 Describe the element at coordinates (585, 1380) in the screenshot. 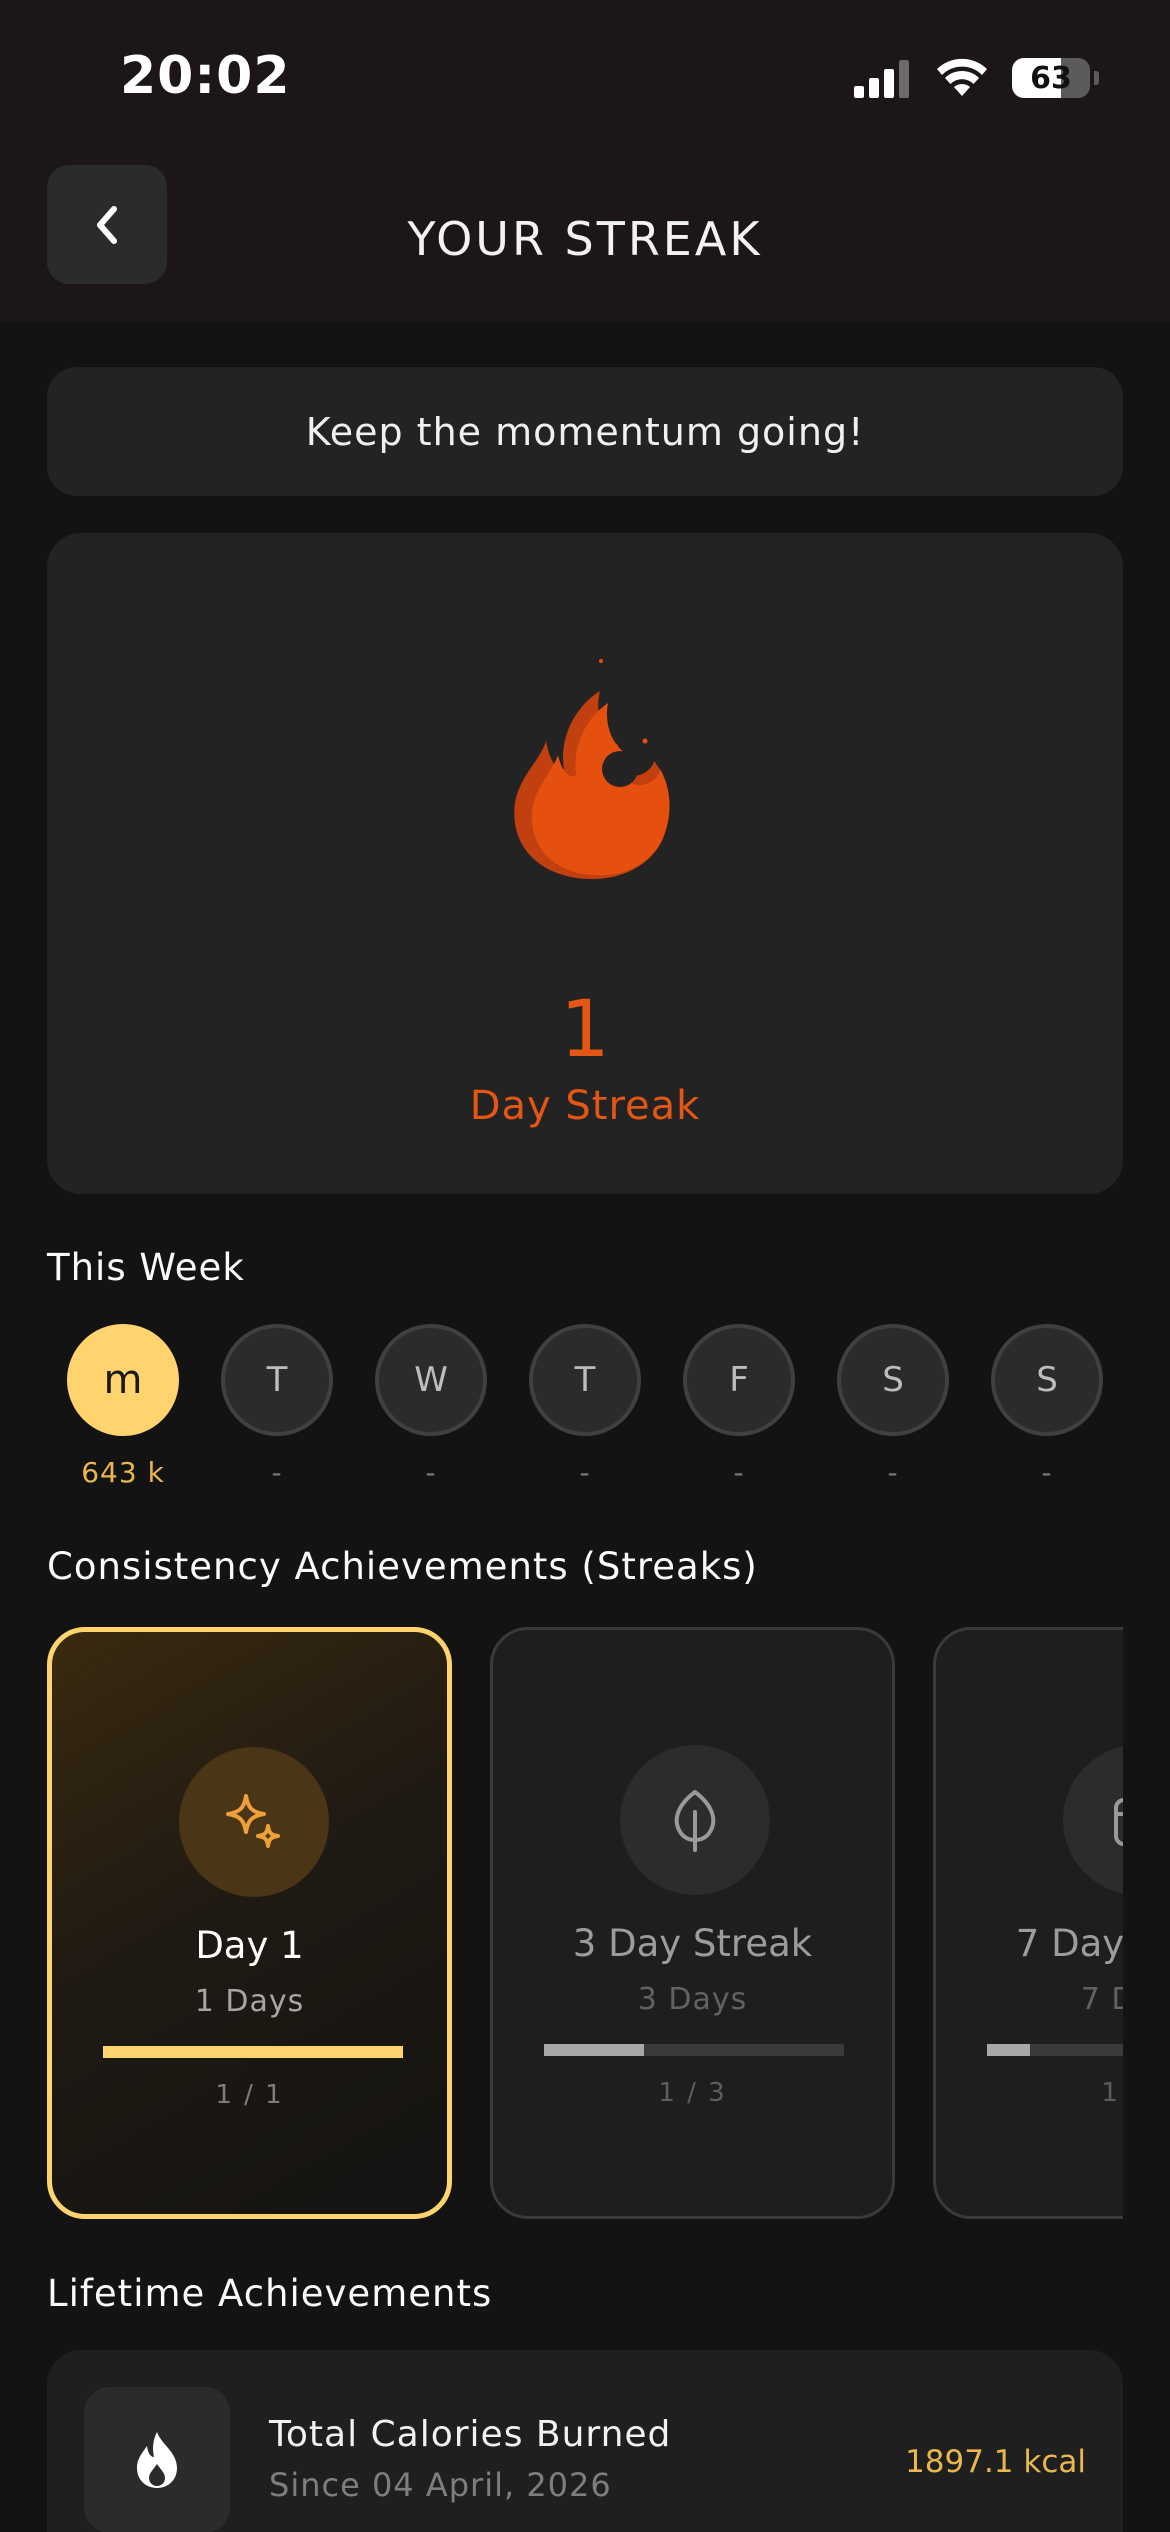

I see `day-circle-thu: T` at that location.